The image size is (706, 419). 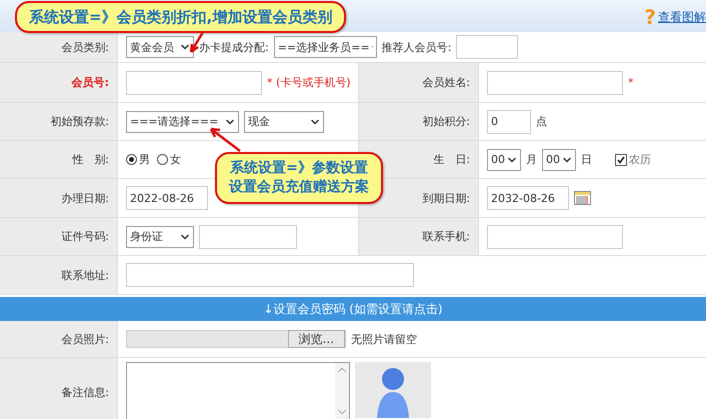 What do you see at coordinates (418, 121) in the screenshot?
I see `field-label: 初始积分:` at bounding box center [418, 121].